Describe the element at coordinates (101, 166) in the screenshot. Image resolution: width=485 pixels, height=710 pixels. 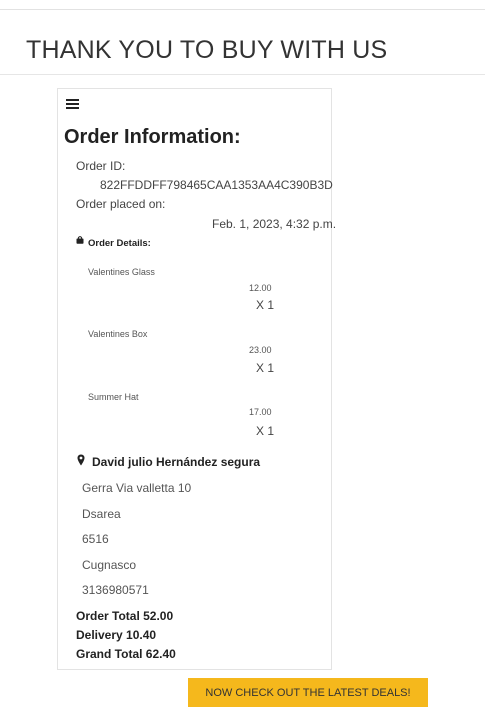
I see `order-id-label: Order ID:` at that location.